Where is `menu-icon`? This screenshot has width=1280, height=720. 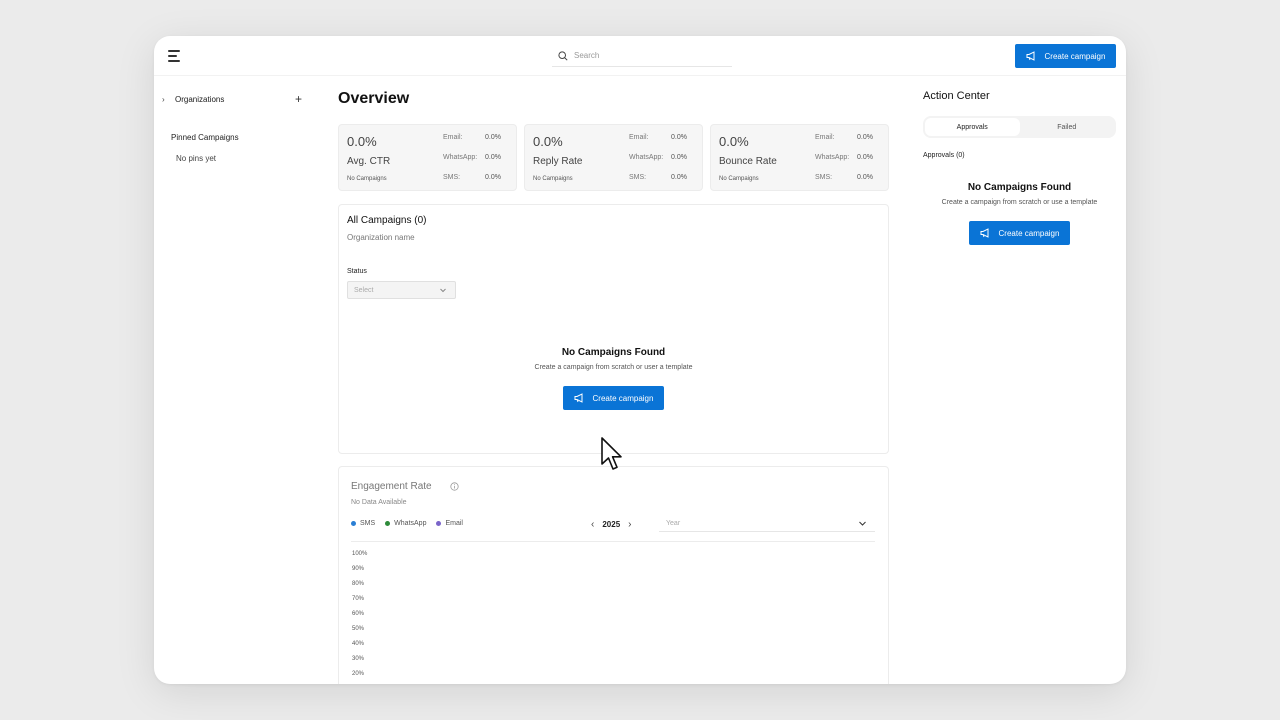 menu-icon is located at coordinates (175, 56).